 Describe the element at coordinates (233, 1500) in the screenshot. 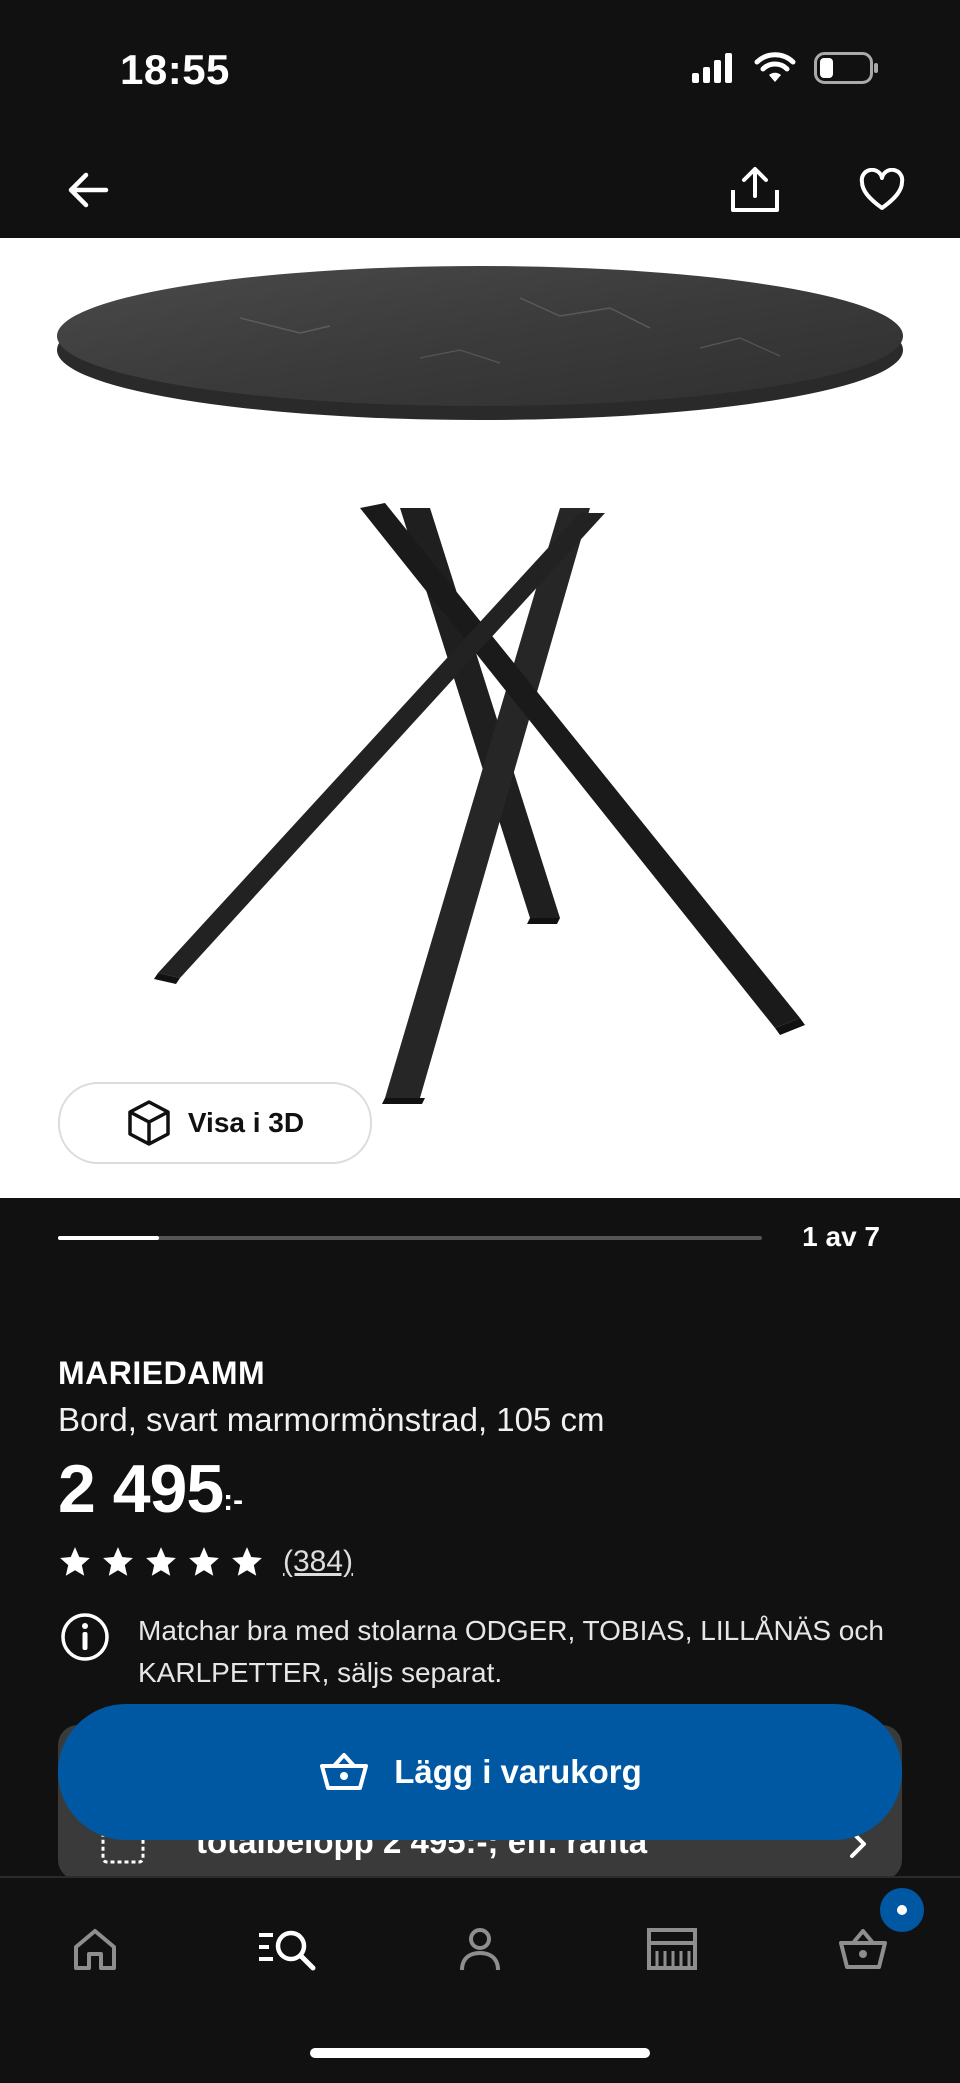

I see `price-suffix: :-` at that location.